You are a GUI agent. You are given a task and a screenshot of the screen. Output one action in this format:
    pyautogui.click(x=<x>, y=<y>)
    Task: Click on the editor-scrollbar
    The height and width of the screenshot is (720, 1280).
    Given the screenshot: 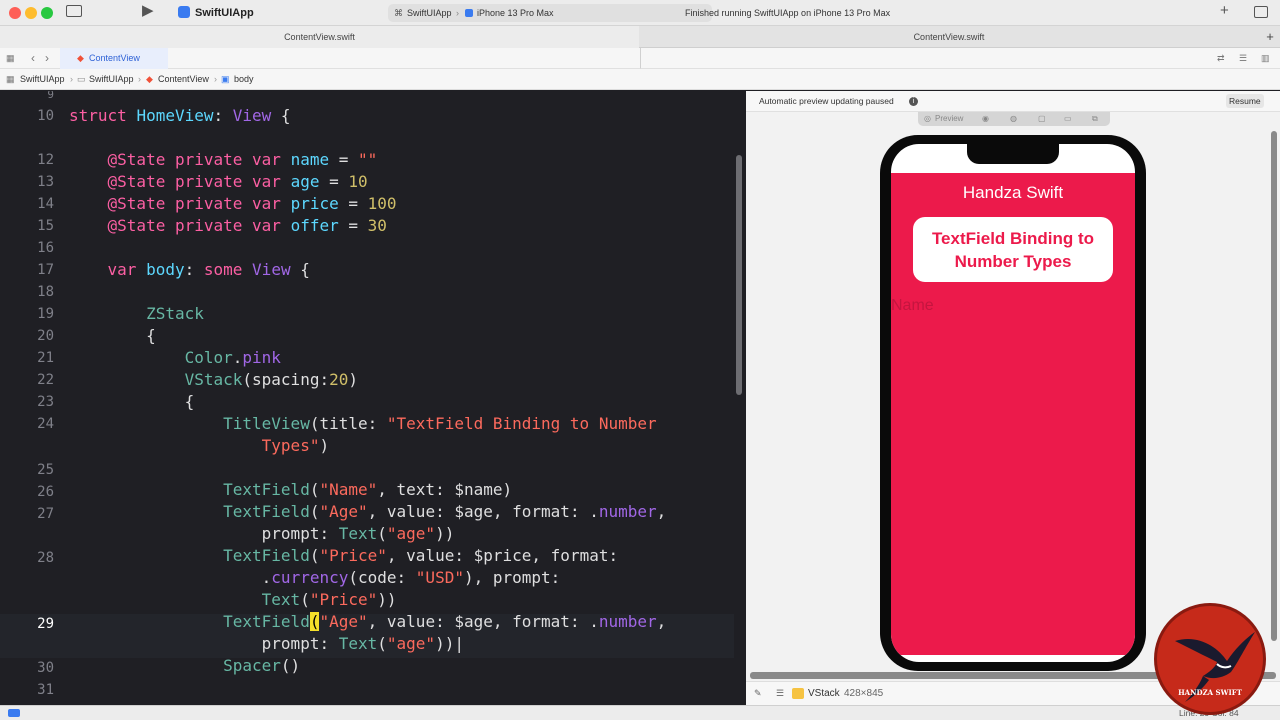 What is the action you would take?
    pyautogui.click(x=739, y=275)
    